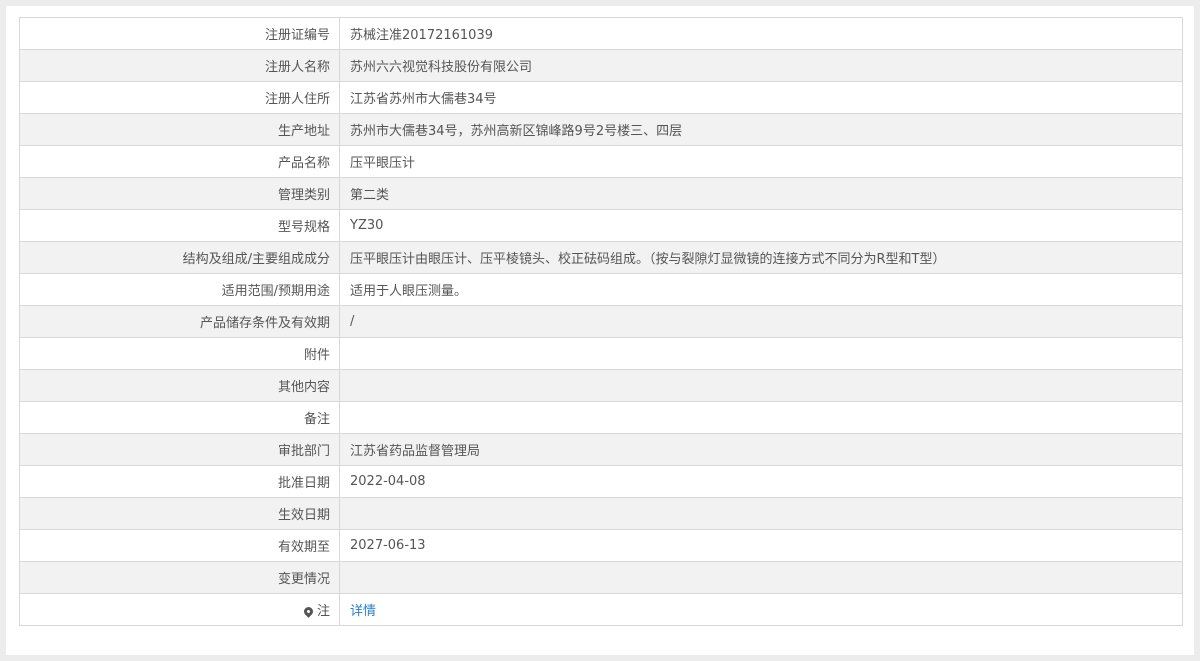  Describe the element at coordinates (179, 513) in the screenshot. I see `field-label: 生效日期` at that location.